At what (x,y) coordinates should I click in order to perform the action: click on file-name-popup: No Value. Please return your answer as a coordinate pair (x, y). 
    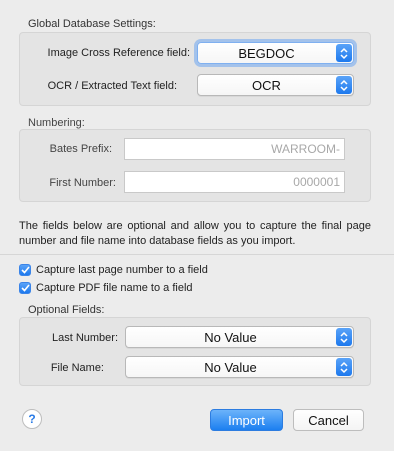
    Looking at the image, I should click on (239, 367).